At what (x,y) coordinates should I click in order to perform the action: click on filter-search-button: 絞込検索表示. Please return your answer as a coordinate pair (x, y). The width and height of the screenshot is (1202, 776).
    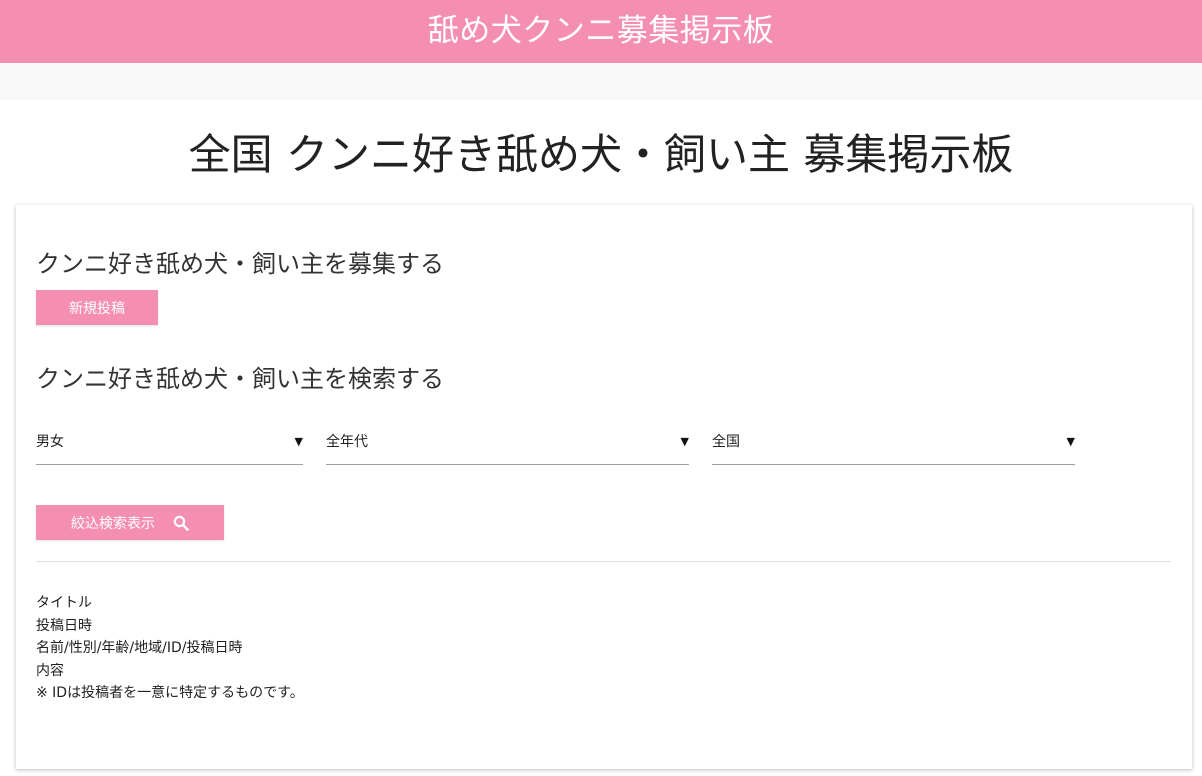
    Looking at the image, I should click on (130, 522).